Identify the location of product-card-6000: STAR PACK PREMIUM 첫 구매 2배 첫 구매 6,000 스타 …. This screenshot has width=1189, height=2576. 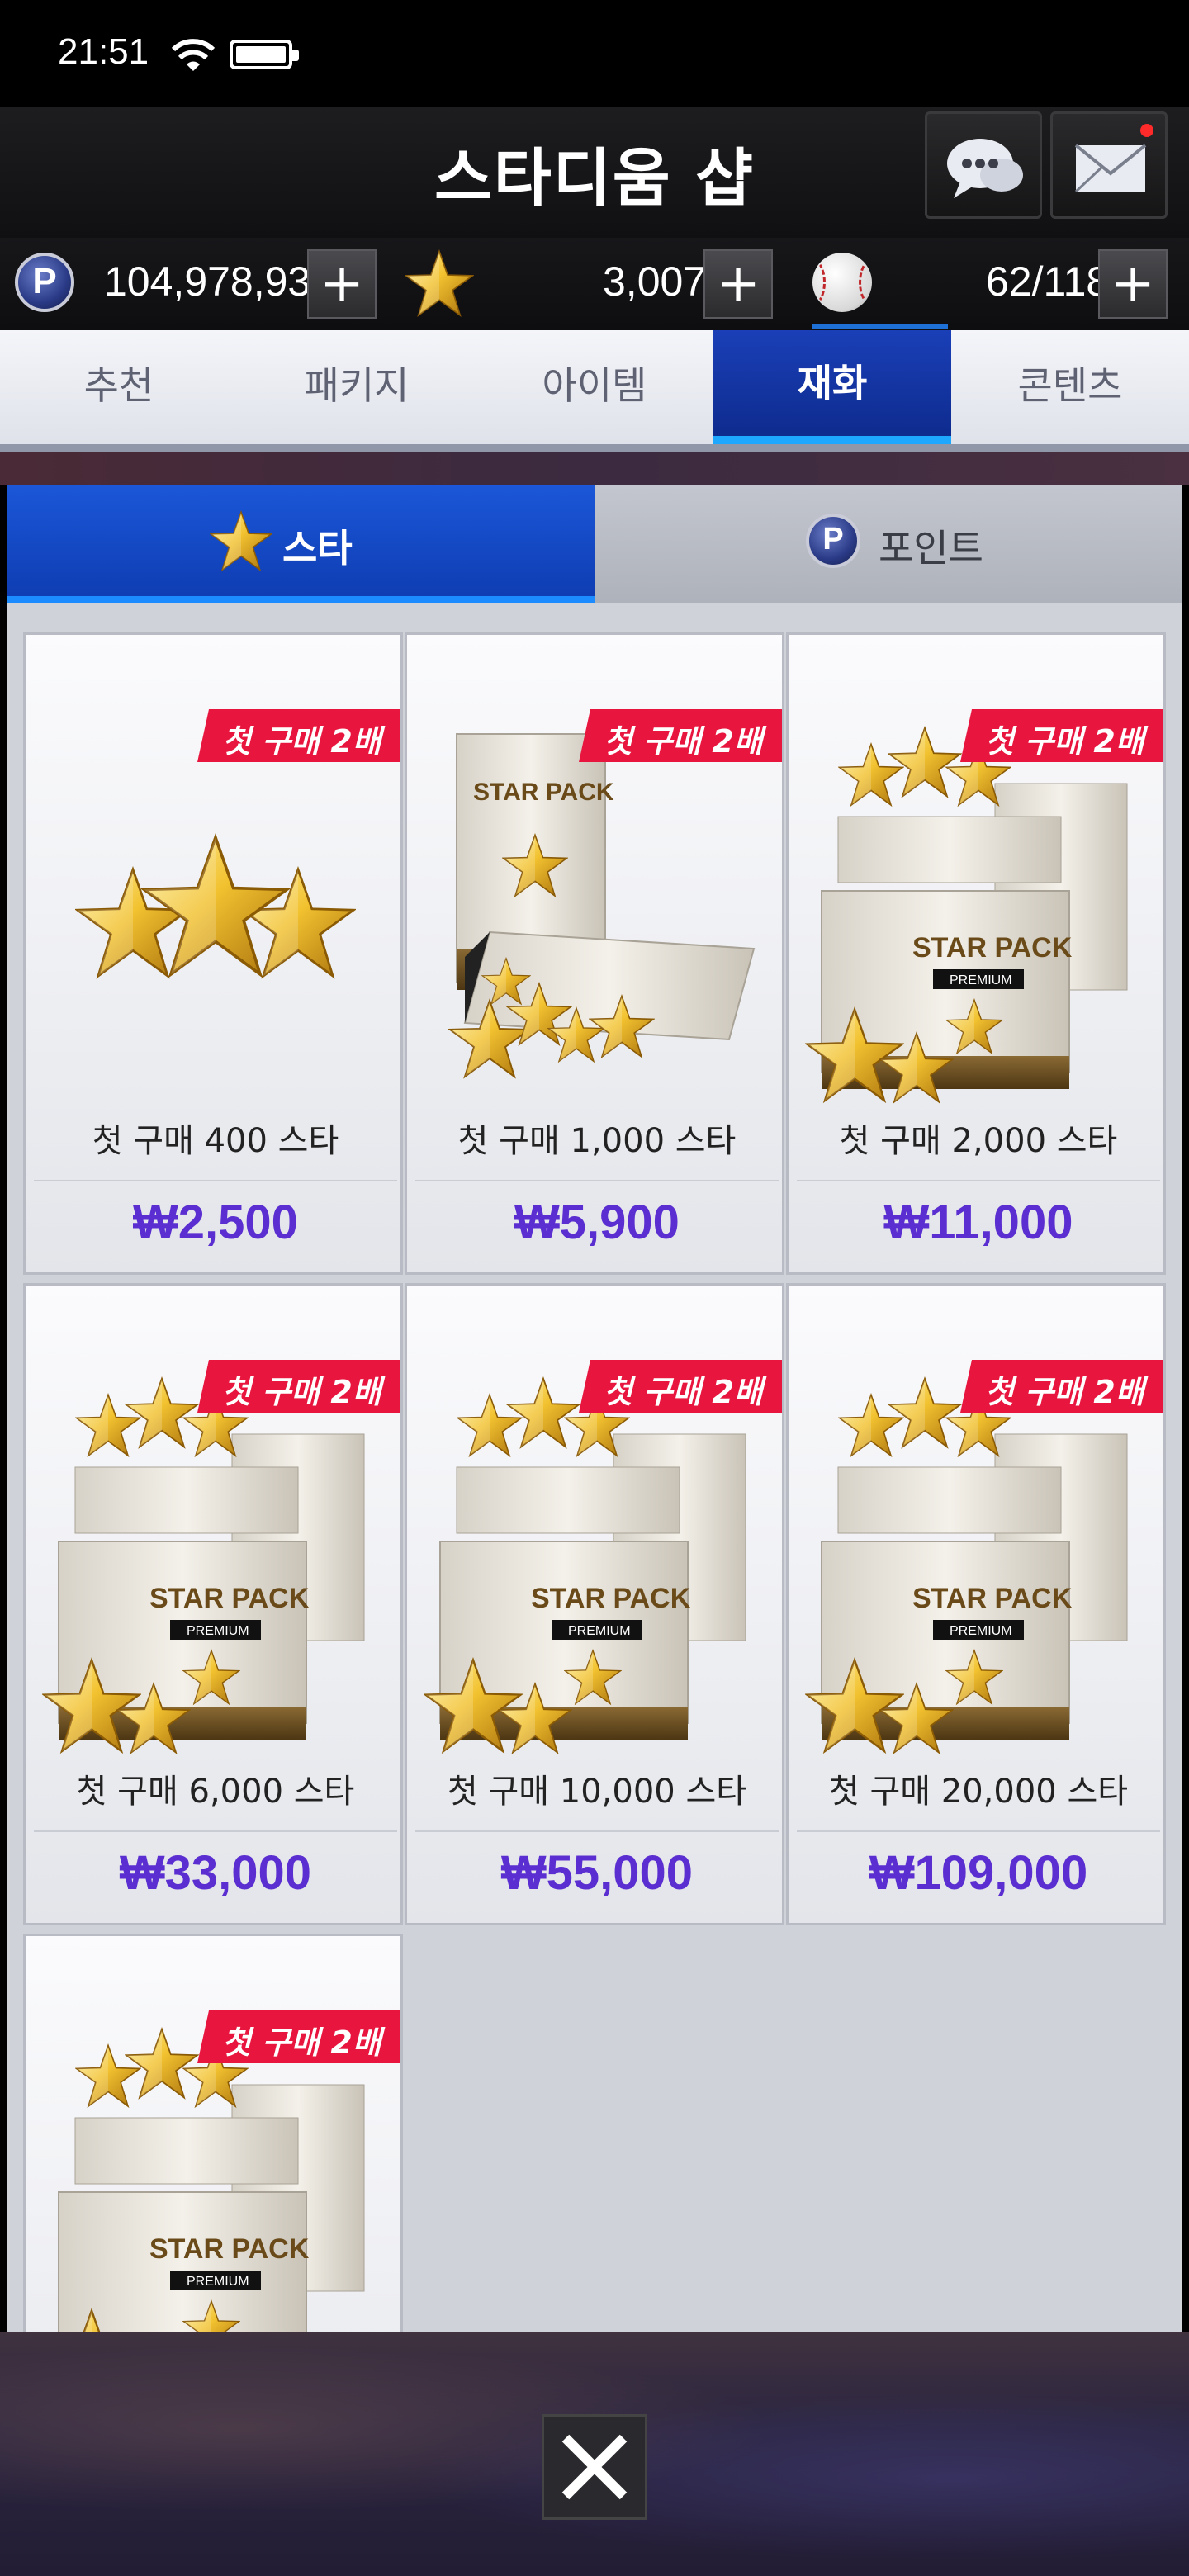
(213, 1604).